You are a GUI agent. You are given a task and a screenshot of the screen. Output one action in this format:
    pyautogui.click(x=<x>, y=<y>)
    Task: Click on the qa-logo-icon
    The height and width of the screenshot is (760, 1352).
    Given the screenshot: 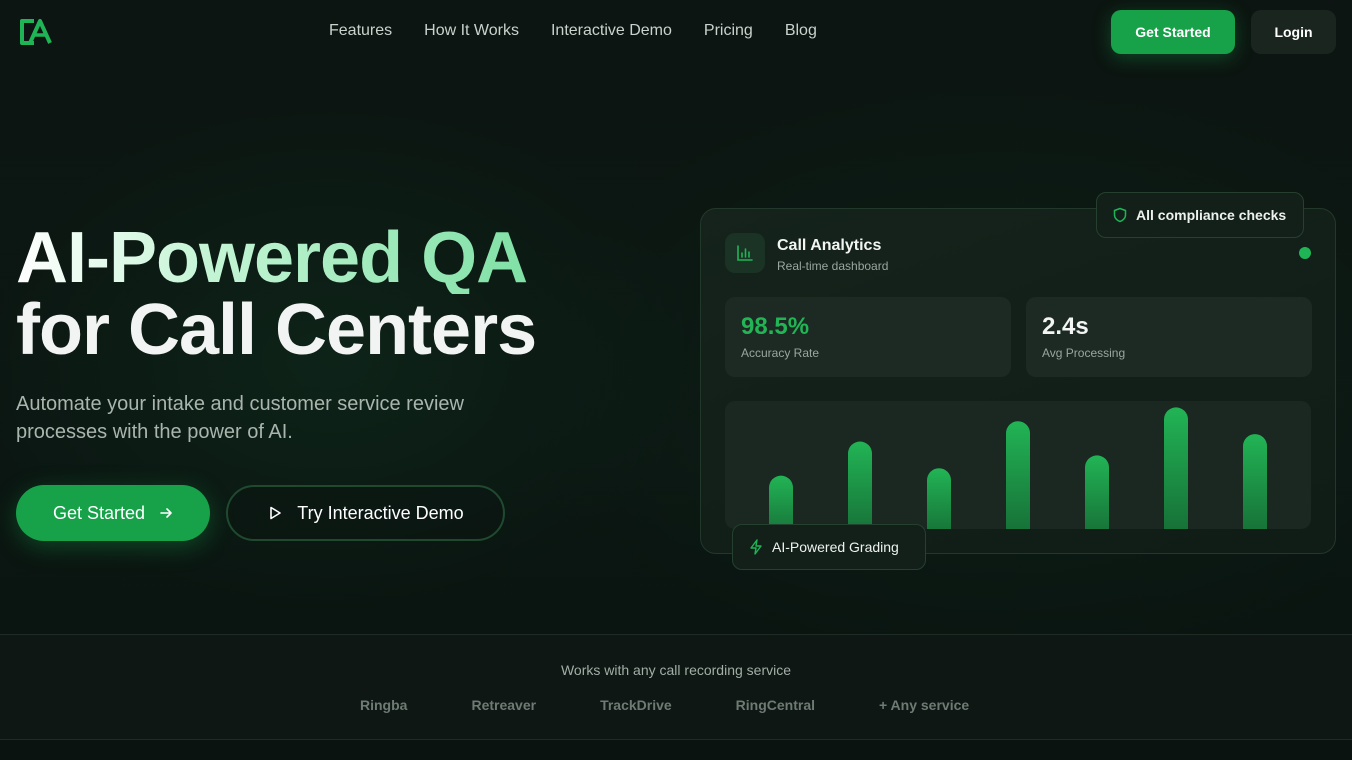 What is the action you would take?
    pyautogui.click(x=36, y=32)
    